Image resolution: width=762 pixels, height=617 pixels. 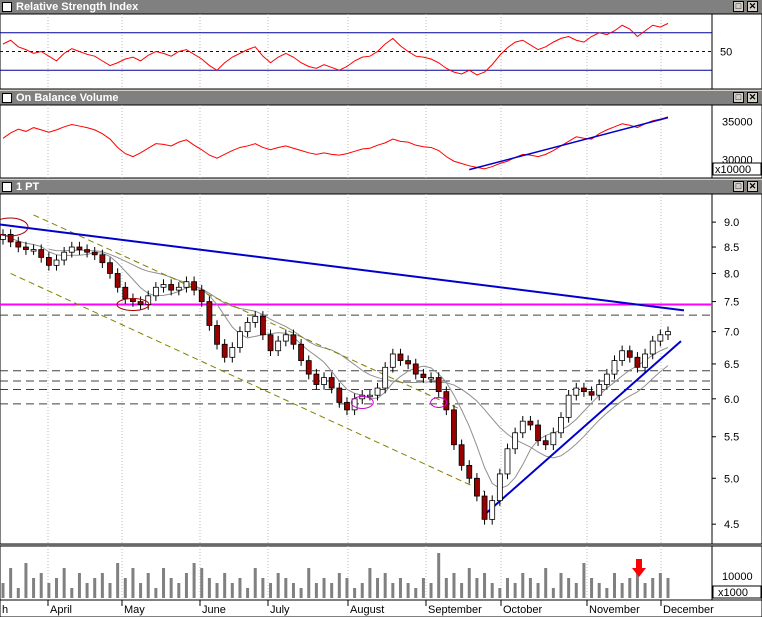 I want to click on obv-plot-area, so click(x=356, y=141).